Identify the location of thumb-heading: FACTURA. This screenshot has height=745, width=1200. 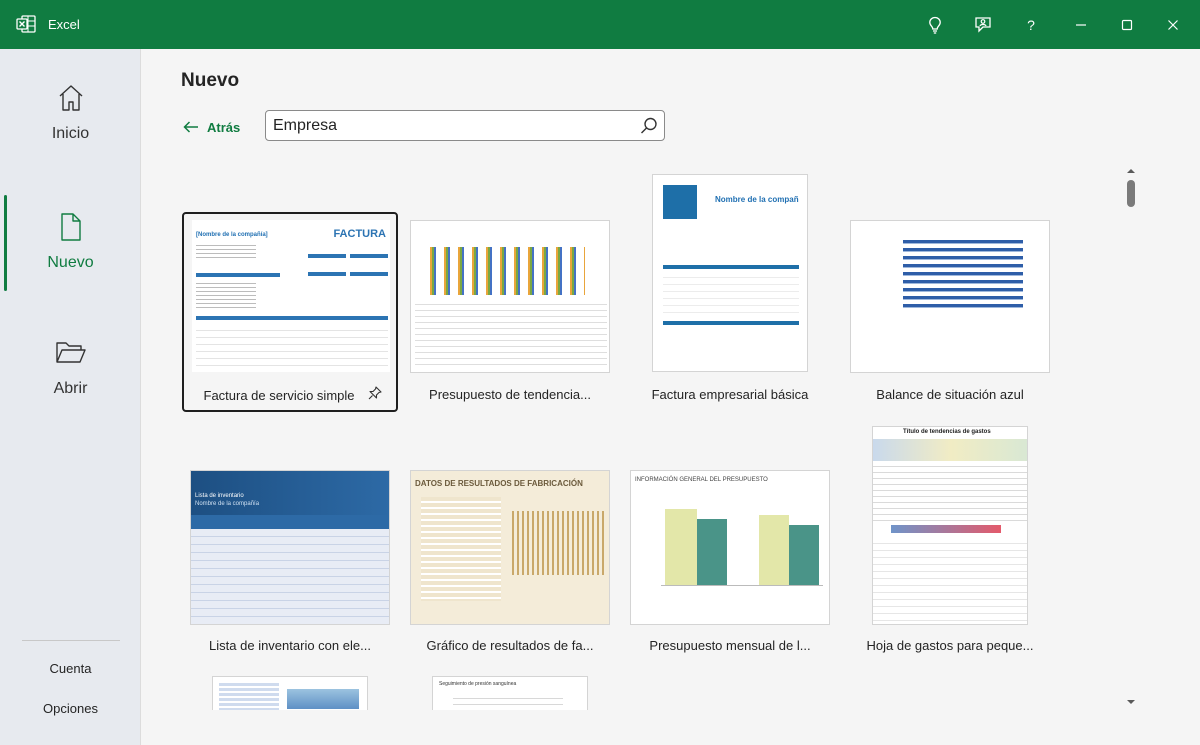
(359, 234).